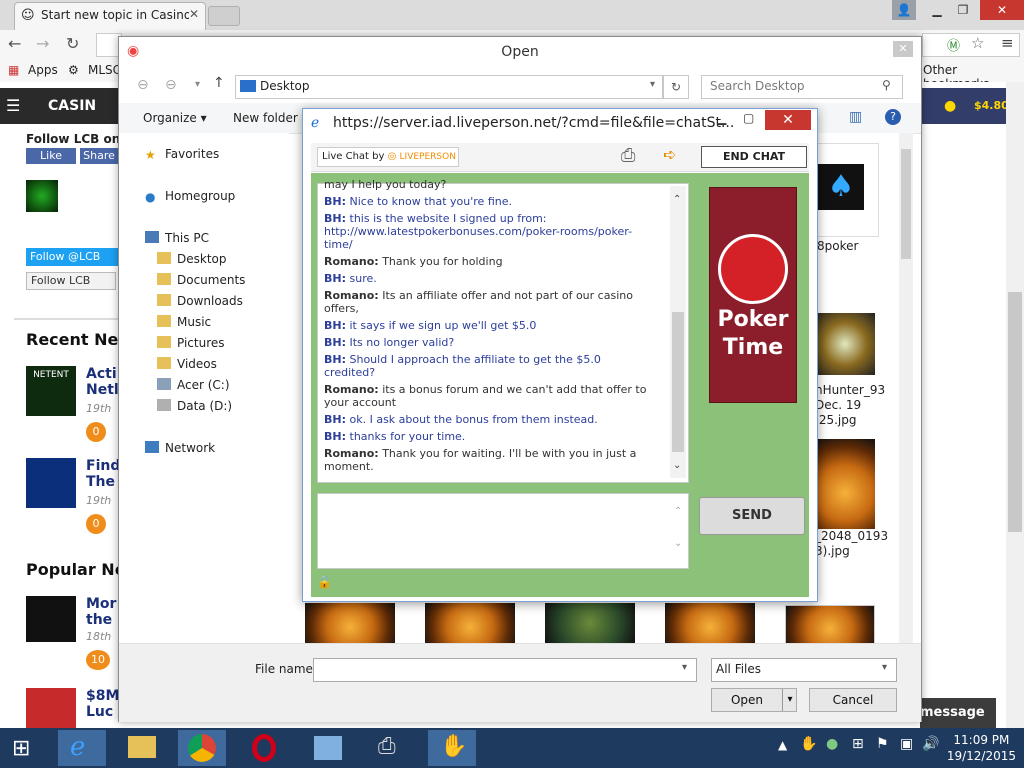 The width and height of the screenshot is (1024, 768). Describe the element at coordinates (110, 16) in the screenshot. I see `browser-tab: ☺ Start new topic in Casinos ✕` at that location.